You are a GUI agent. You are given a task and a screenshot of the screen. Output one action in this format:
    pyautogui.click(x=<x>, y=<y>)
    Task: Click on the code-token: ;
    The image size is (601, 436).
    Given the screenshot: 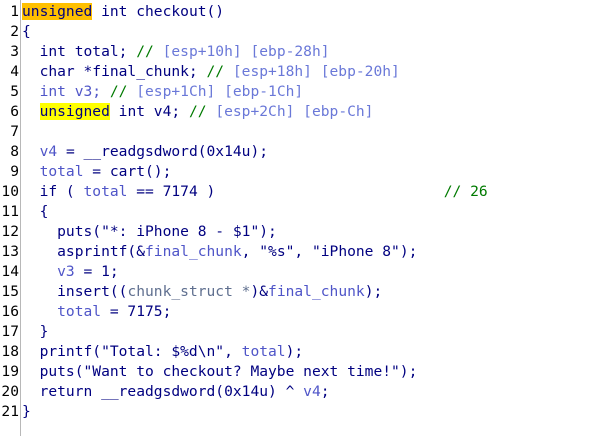 What is the action you would take?
    pyautogui.click(x=325, y=391)
    